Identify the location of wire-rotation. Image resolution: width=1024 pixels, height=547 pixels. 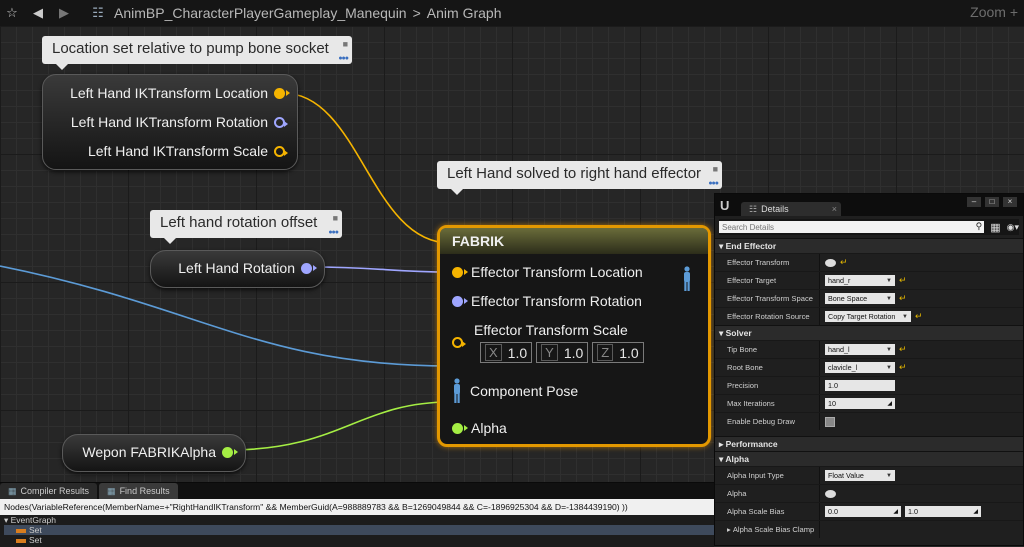
(380, 269).